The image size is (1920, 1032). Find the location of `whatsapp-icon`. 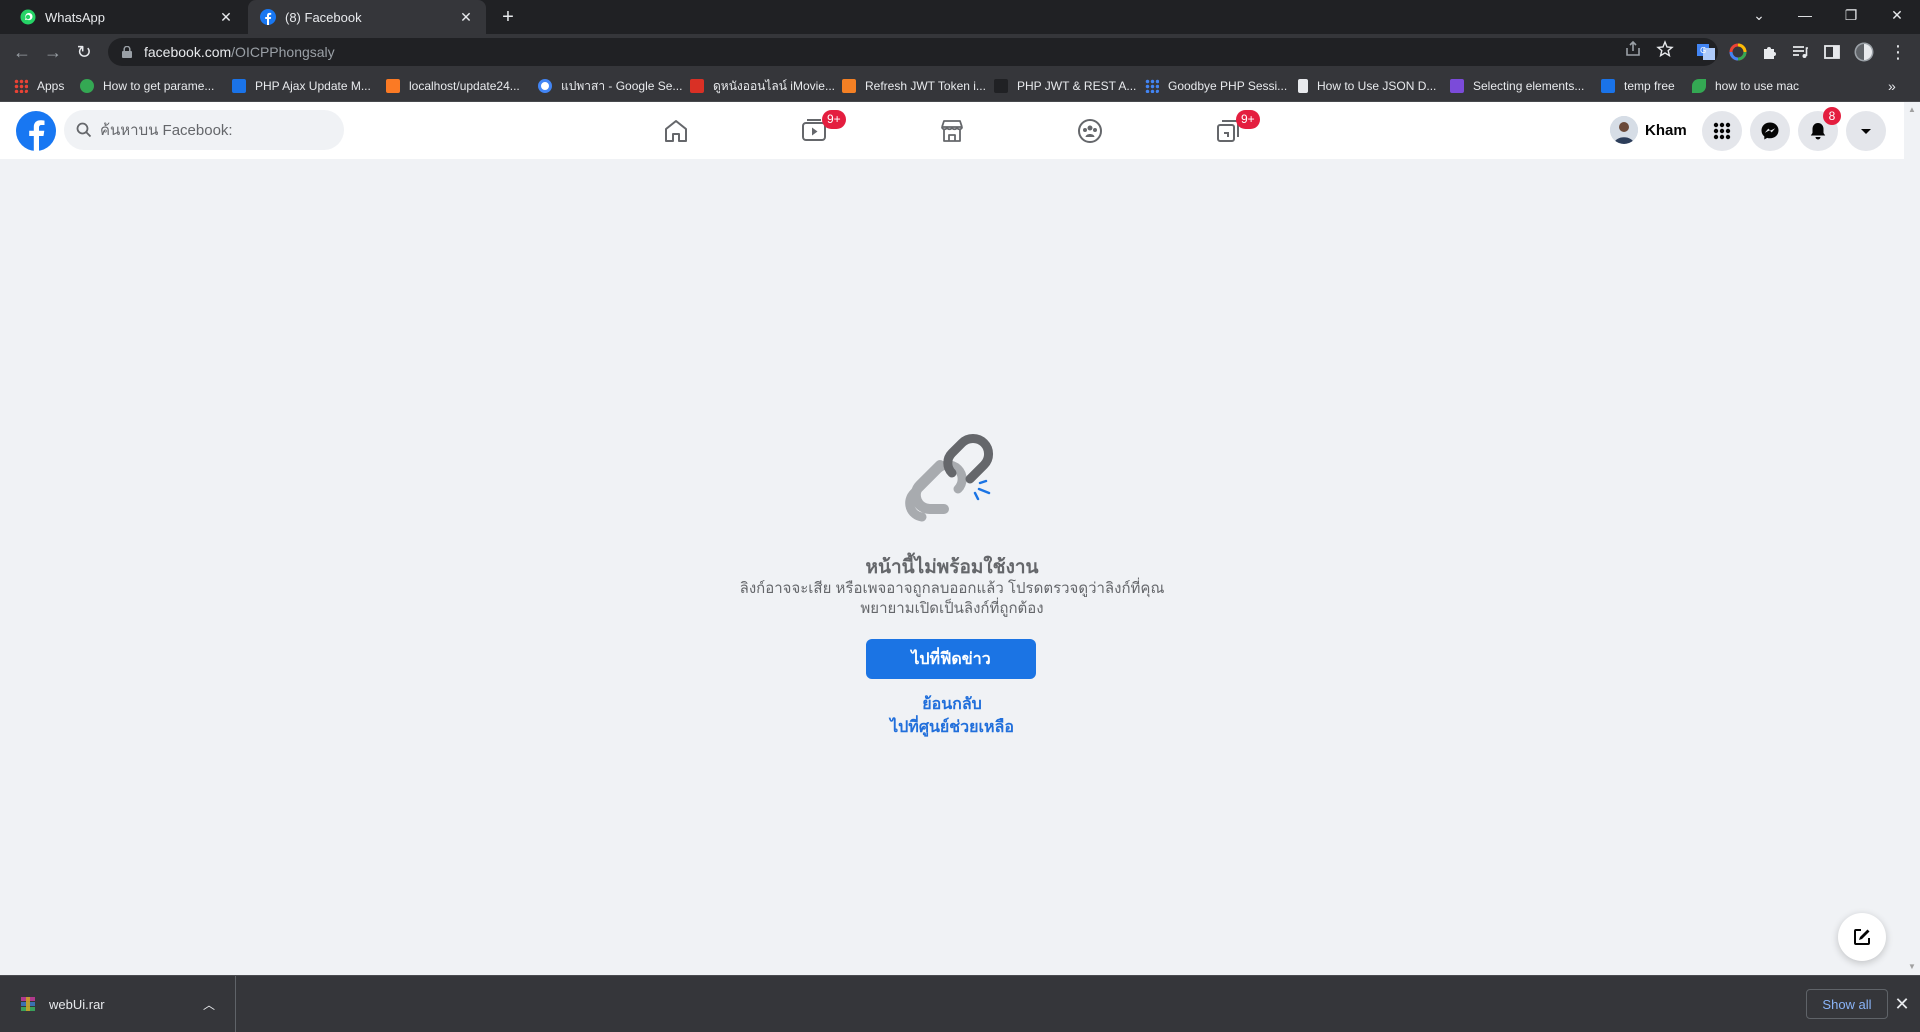

whatsapp-icon is located at coordinates (28, 17).